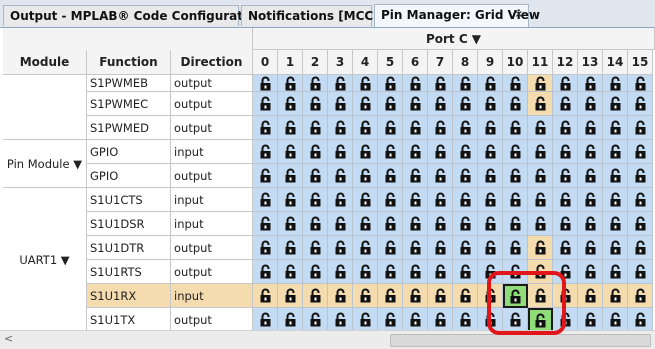 This screenshot has height=349, width=655. I want to click on close-tab-icon: ×, so click(519, 15).